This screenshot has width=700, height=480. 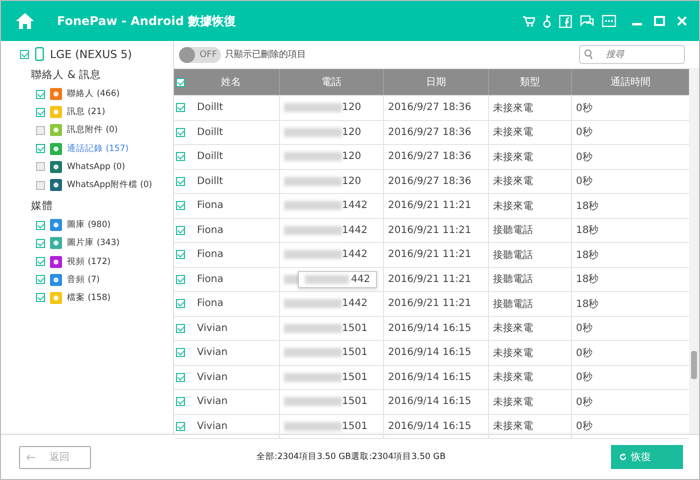 What do you see at coordinates (86, 112) in the screenshot?
I see `category-item: 訊息 (21)` at bounding box center [86, 112].